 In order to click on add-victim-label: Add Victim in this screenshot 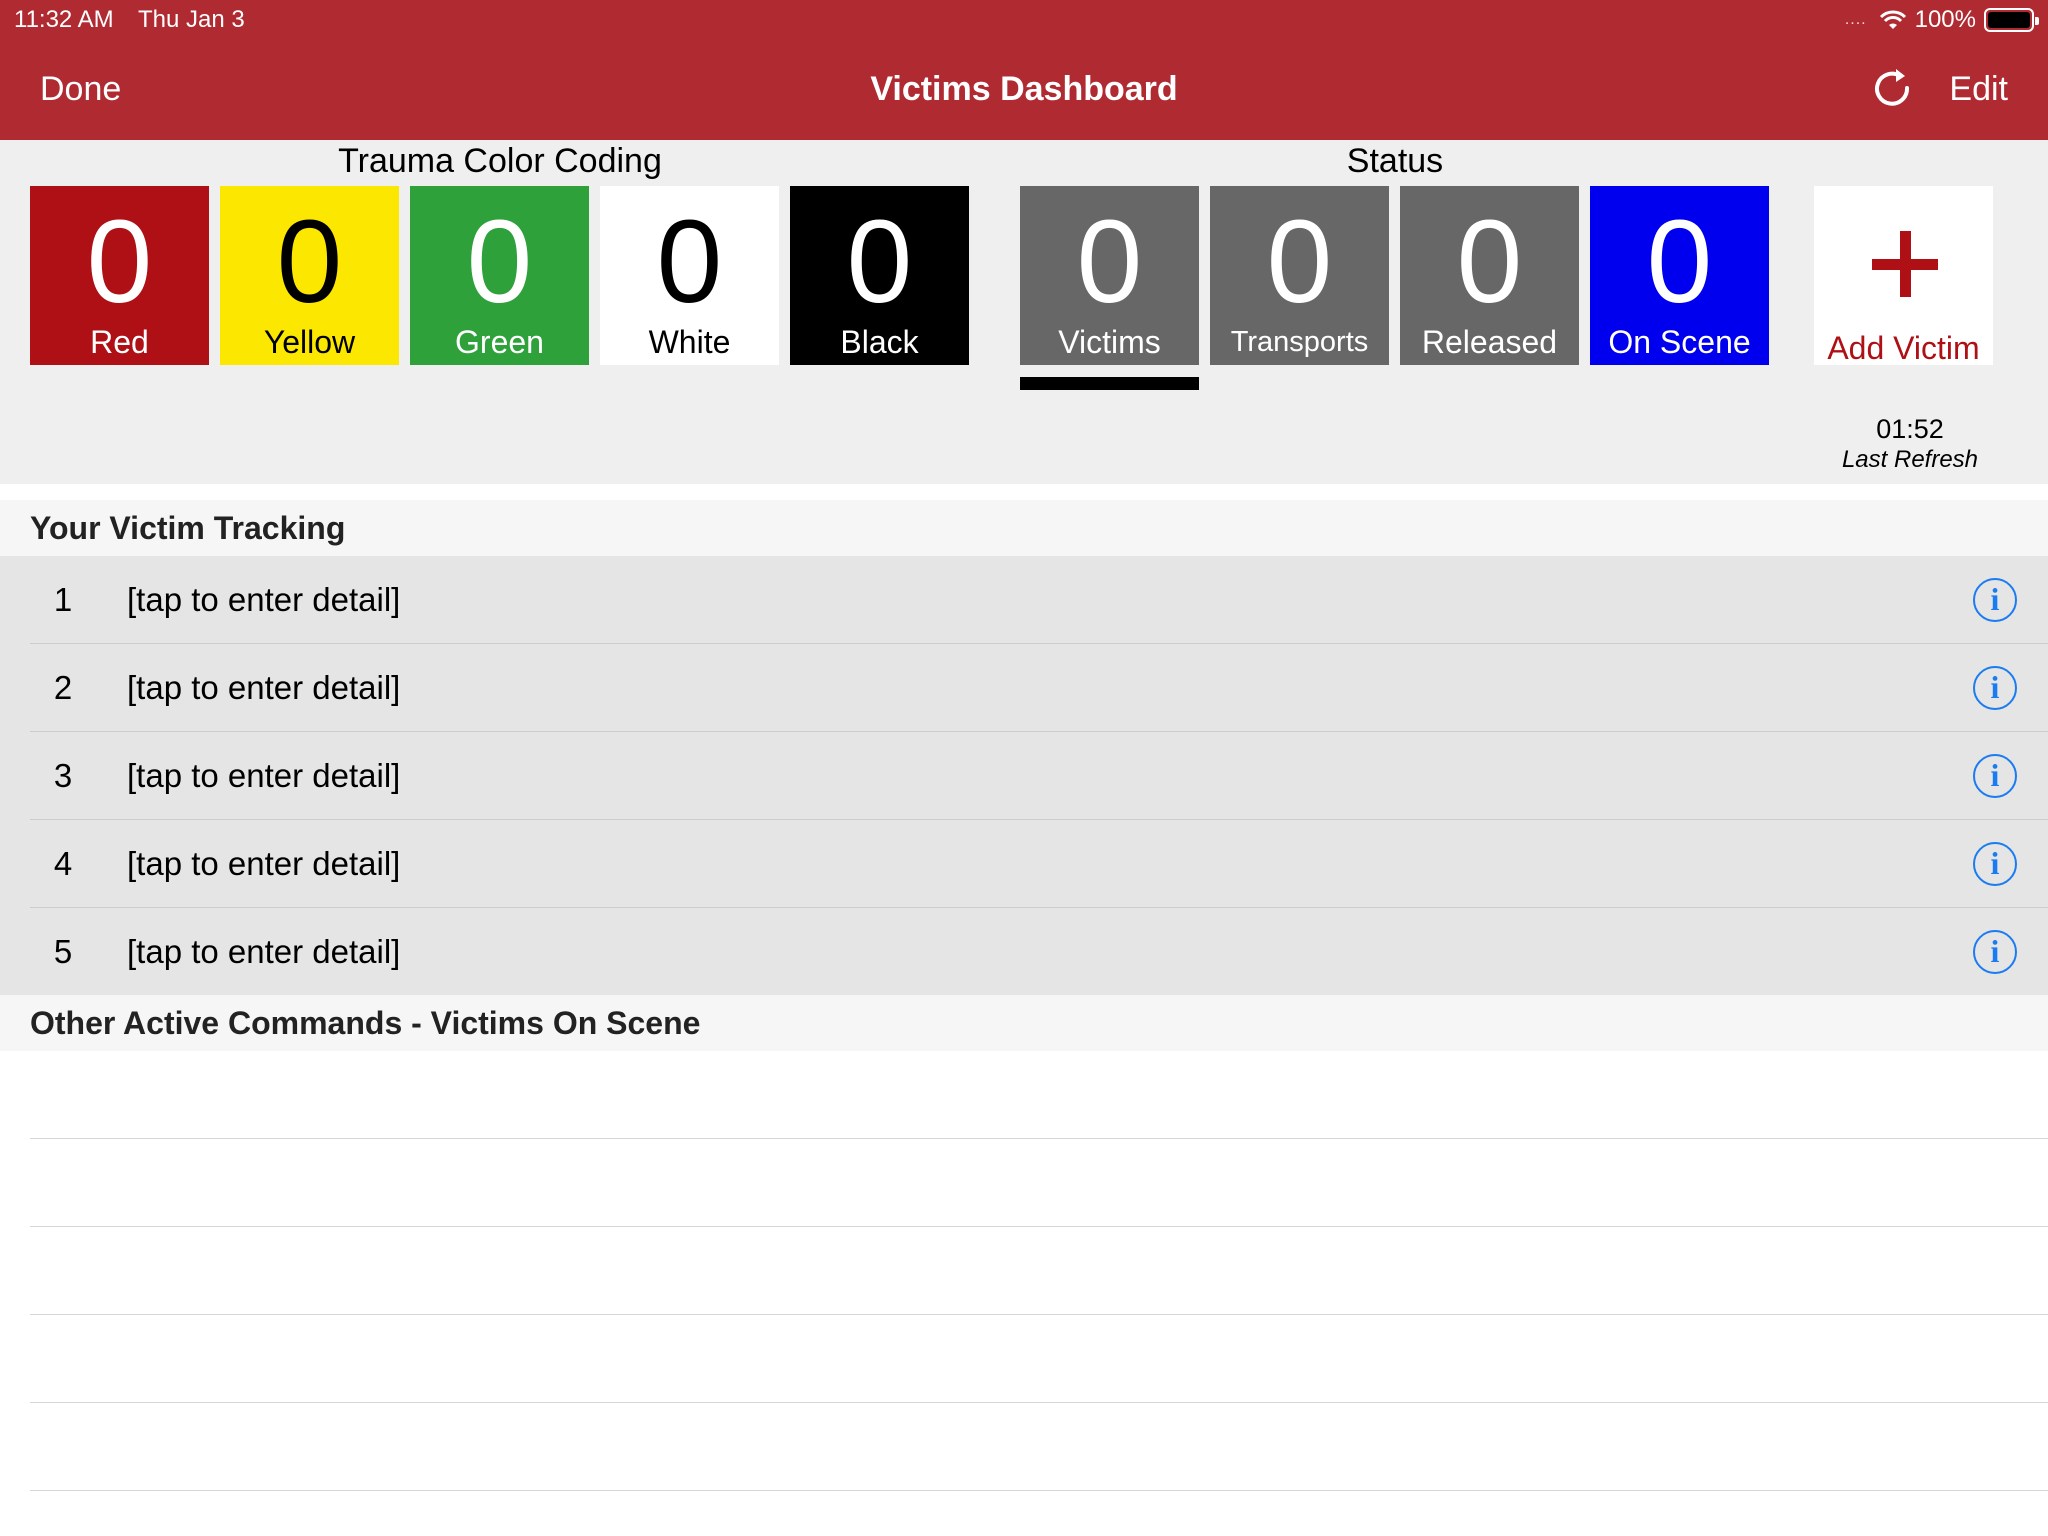, I will do `click(1903, 348)`.